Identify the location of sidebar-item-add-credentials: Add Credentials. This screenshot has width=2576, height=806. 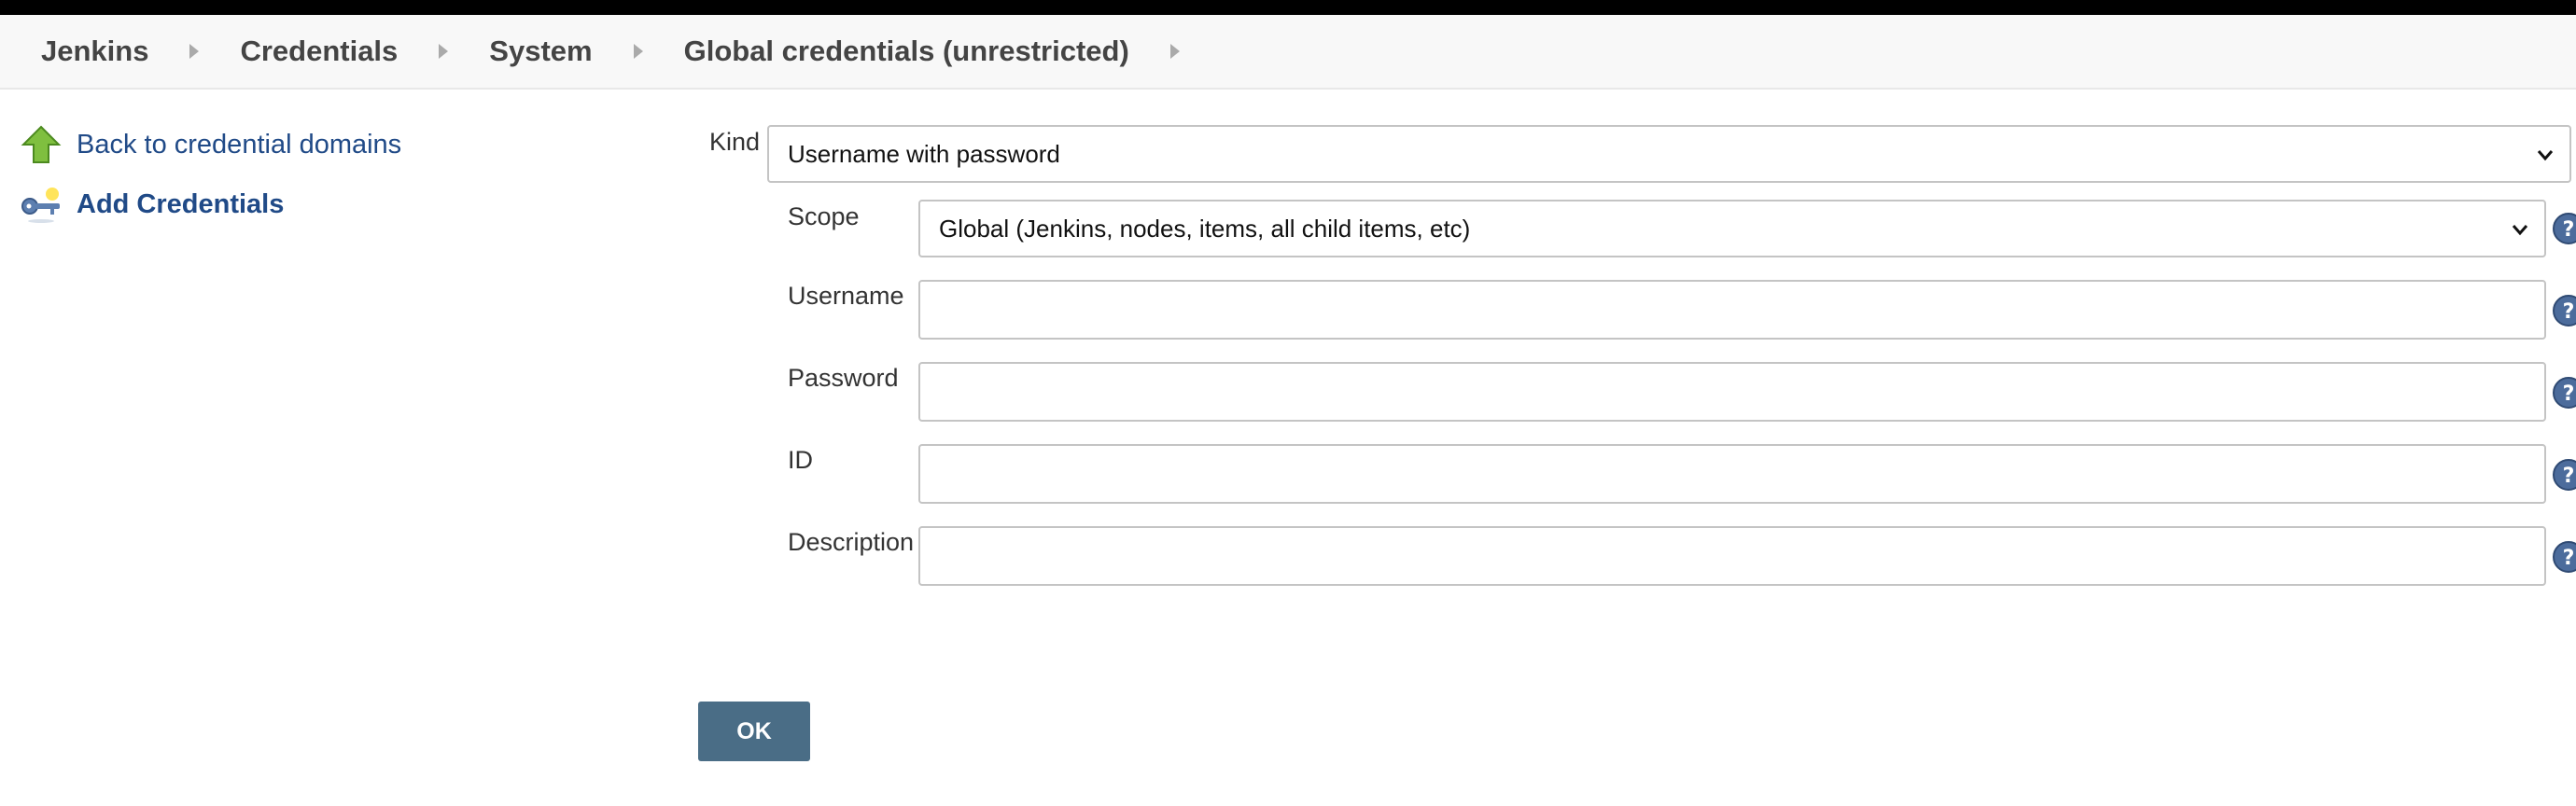
(338, 204).